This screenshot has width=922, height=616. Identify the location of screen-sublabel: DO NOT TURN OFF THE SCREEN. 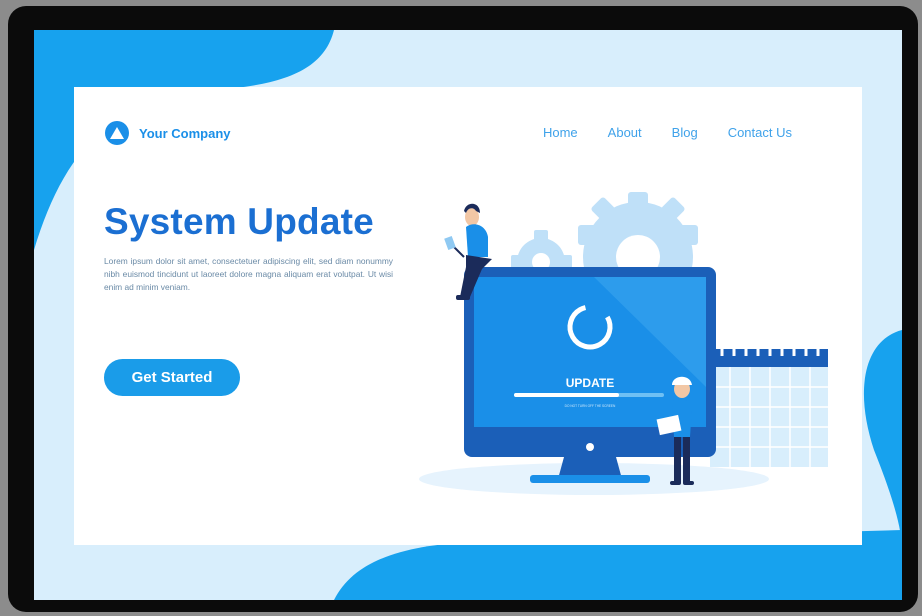
(590, 406).